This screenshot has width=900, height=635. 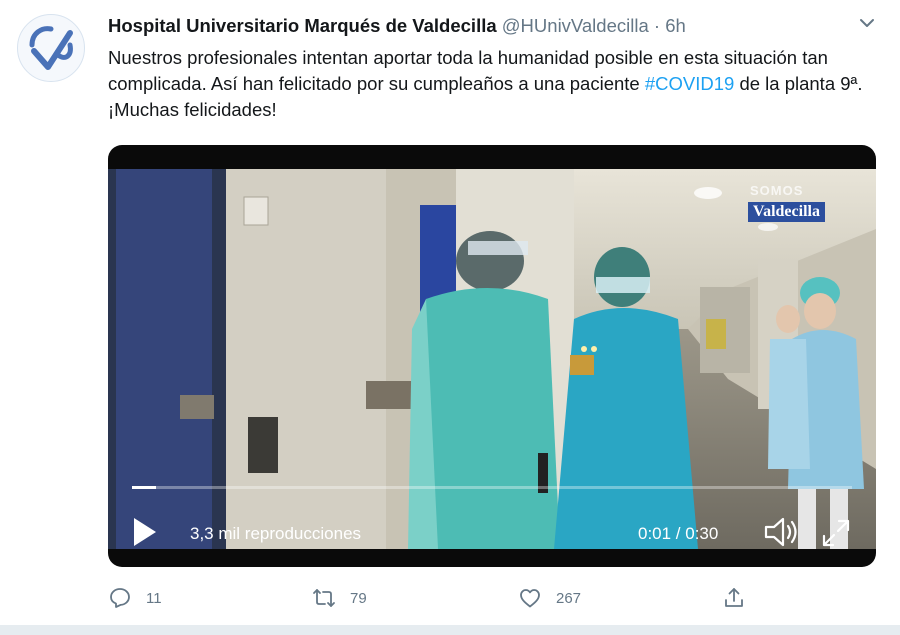 I want to click on volume-icon, so click(x=780, y=532).